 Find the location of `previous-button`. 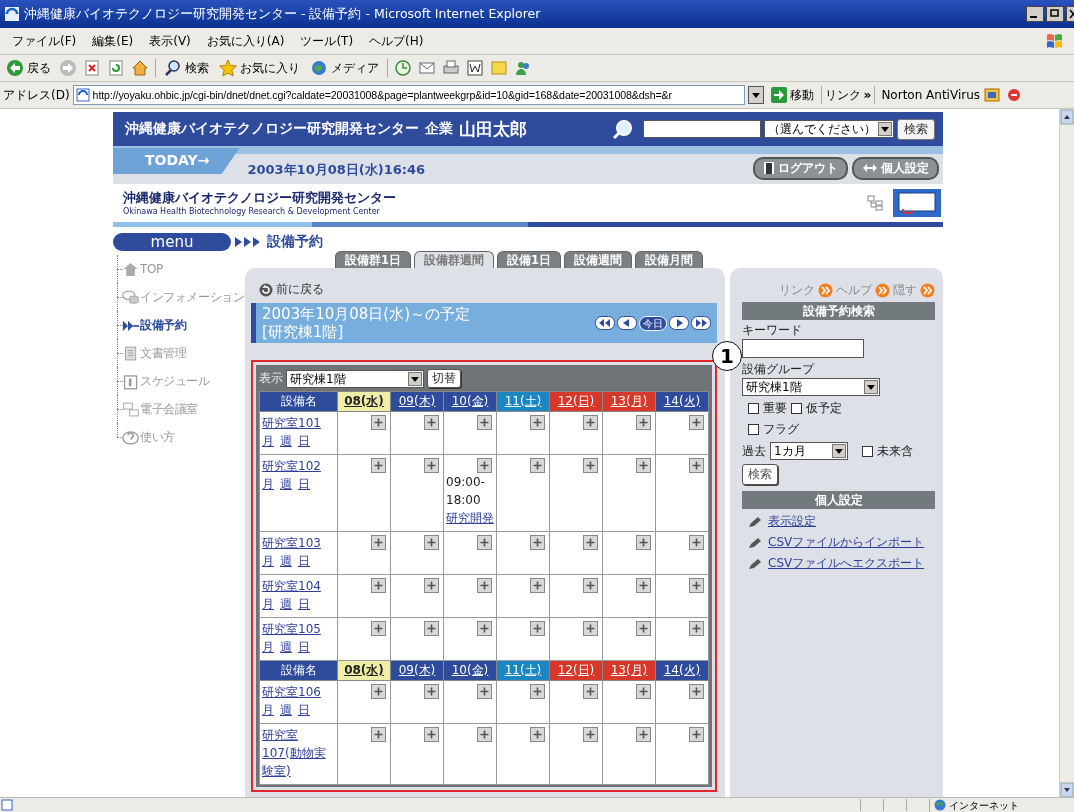

previous-button is located at coordinates (627, 323).